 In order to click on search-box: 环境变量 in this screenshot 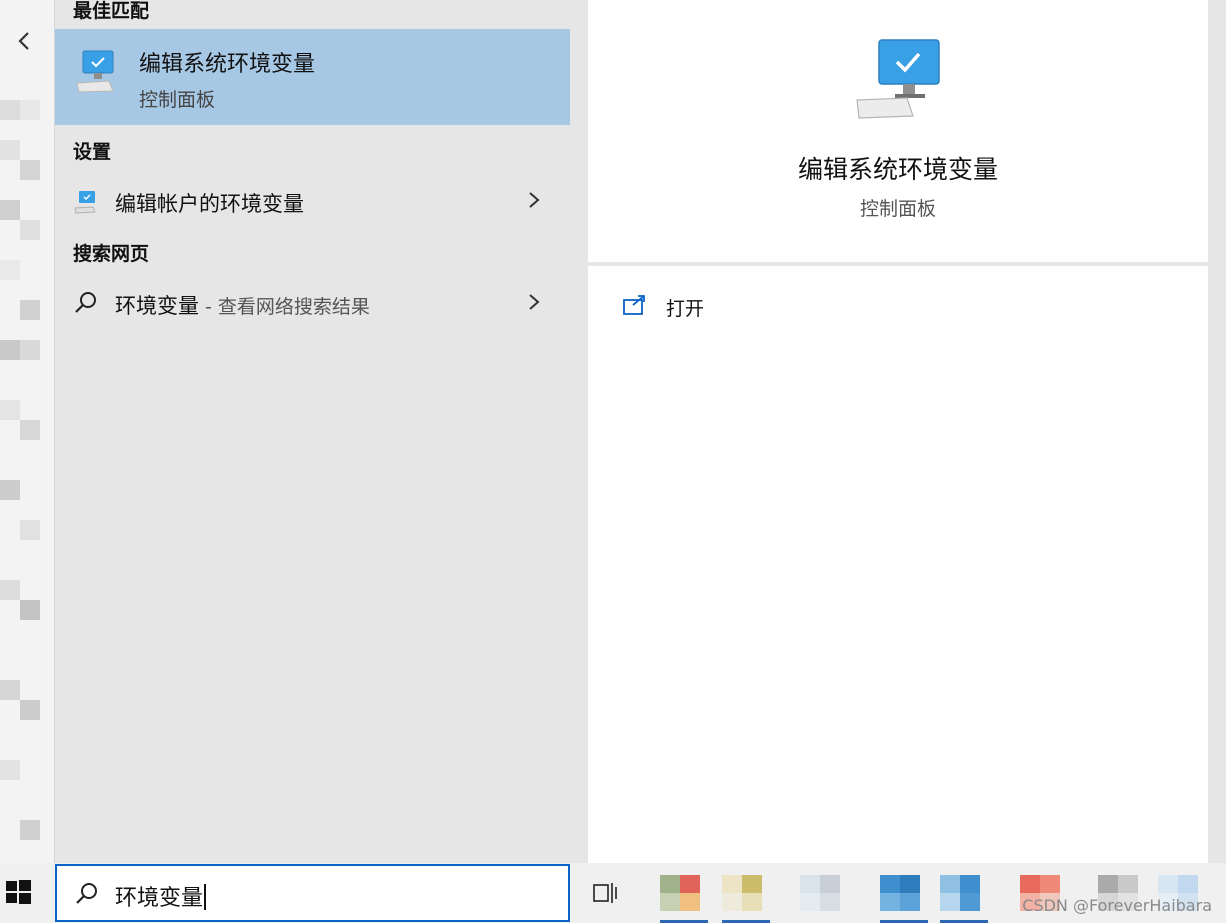, I will do `click(312, 893)`.